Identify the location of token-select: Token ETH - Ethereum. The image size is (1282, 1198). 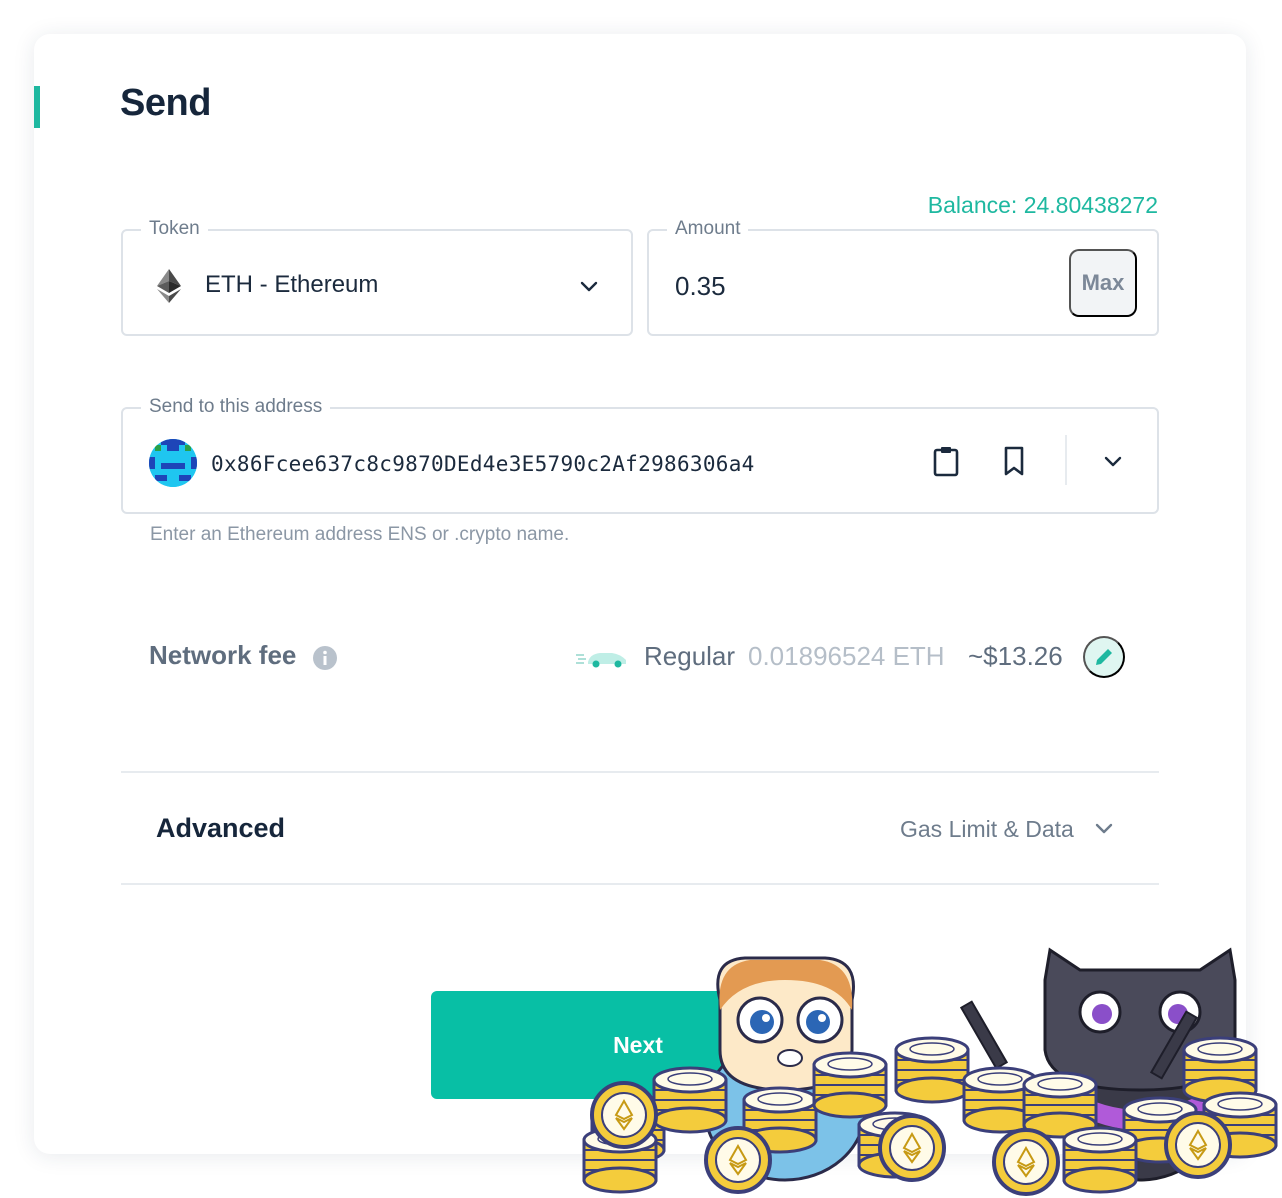
(377, 276).